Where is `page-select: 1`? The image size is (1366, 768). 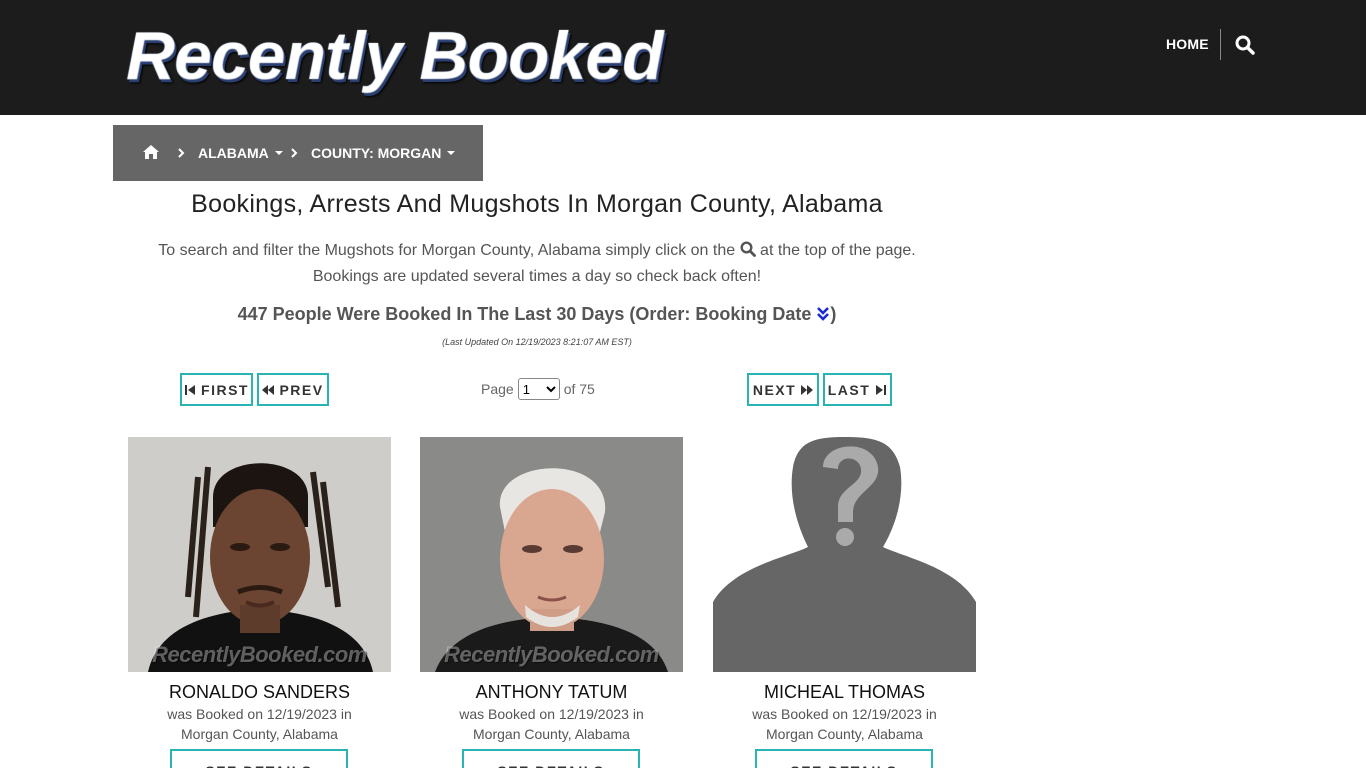
page-select: 1 is located at coordinates (538, 389).